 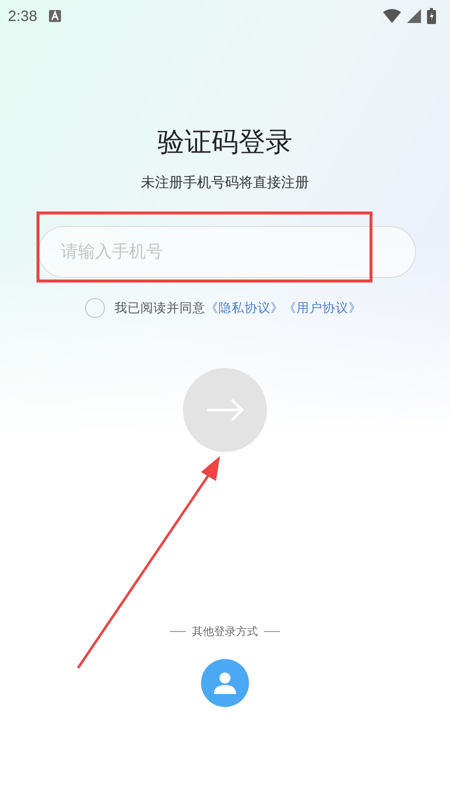 What do you see at coordinates (392, 16) in the screenshot?
I see `wifi-icon` at bounding box center [392, 16].